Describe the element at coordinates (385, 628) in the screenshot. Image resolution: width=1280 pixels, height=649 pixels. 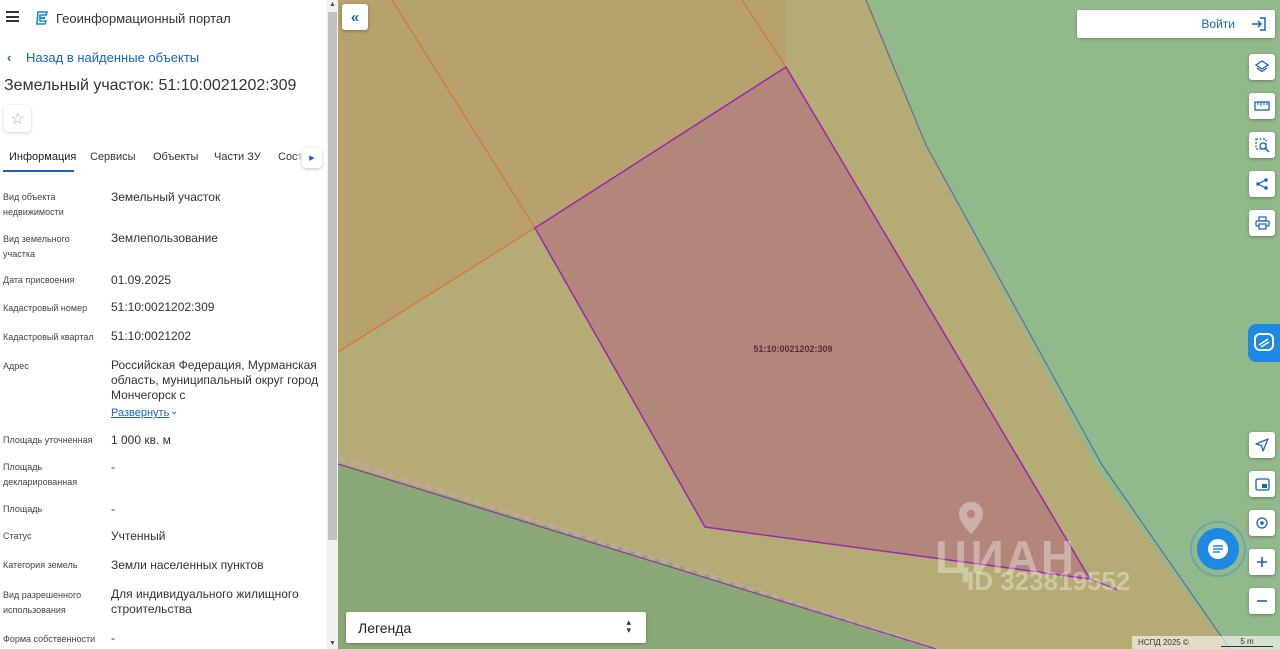
I see `legend-label: Легенда` at that location.